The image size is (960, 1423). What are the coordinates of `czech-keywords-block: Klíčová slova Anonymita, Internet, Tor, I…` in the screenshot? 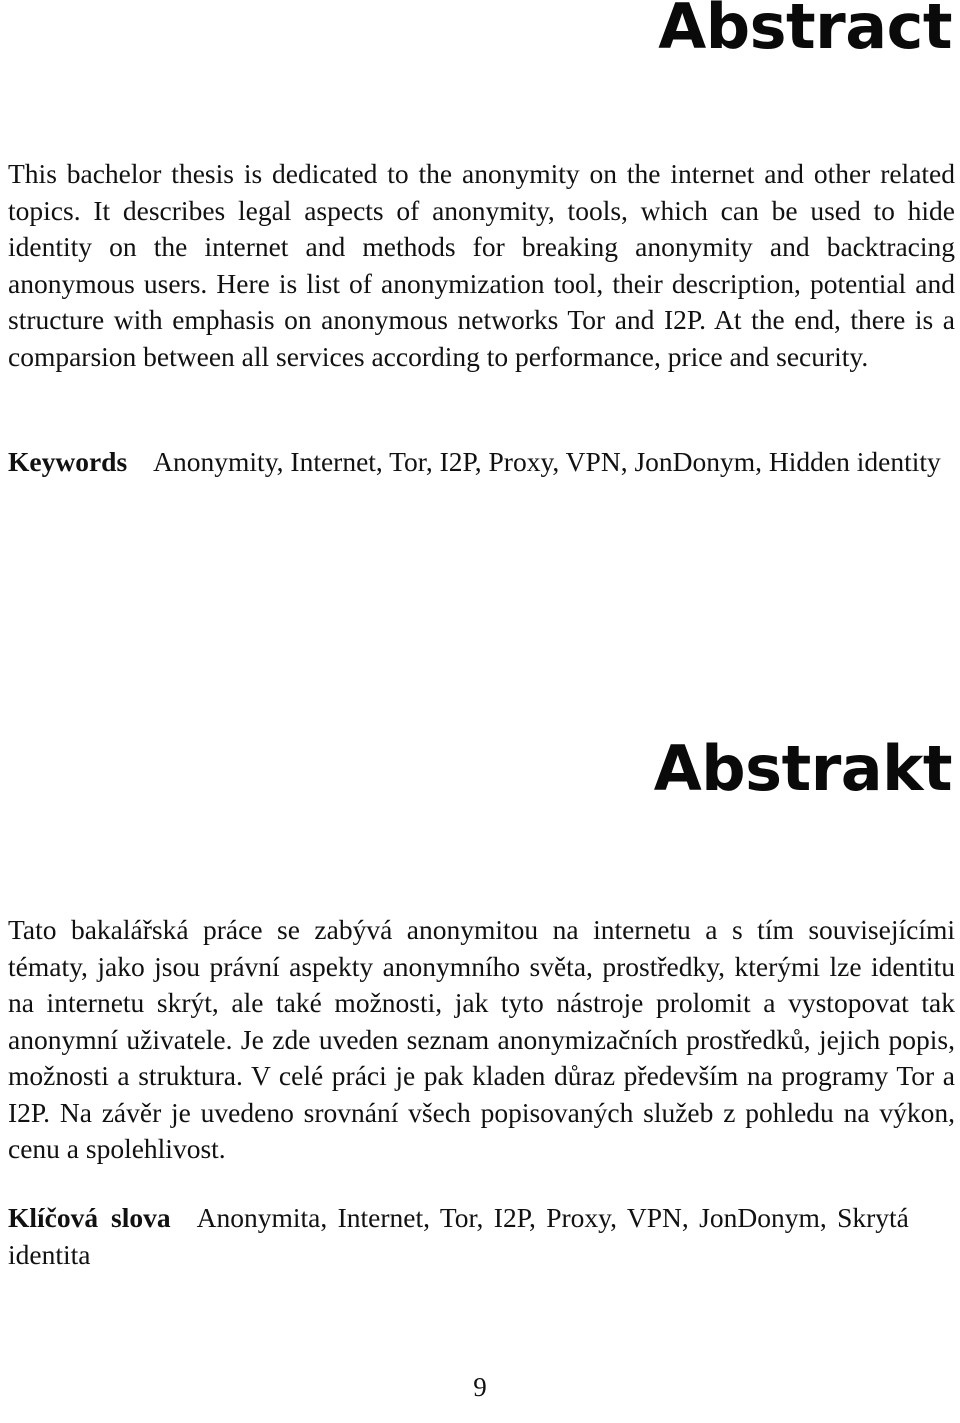 It's located at (481, 1236).